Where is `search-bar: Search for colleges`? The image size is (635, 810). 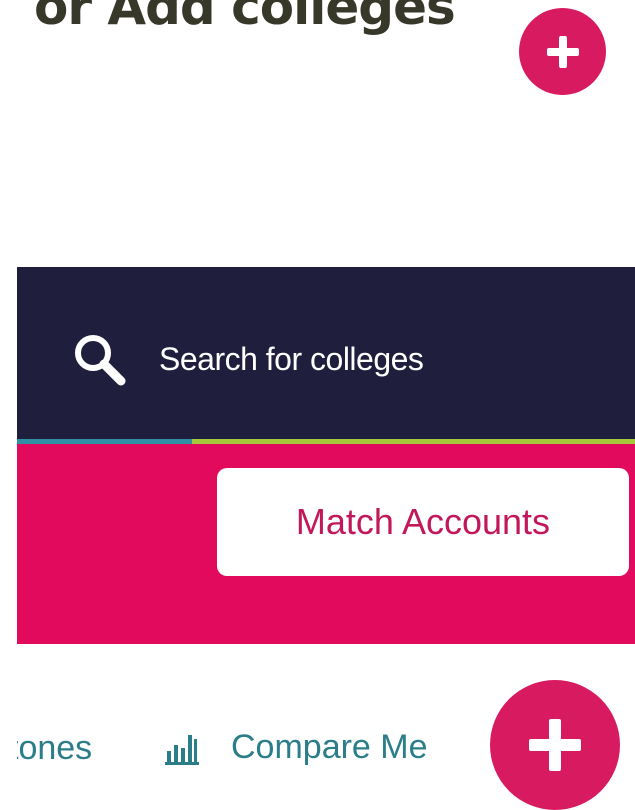
search-bar: Search for colleges is located at coordinates (246, 359).